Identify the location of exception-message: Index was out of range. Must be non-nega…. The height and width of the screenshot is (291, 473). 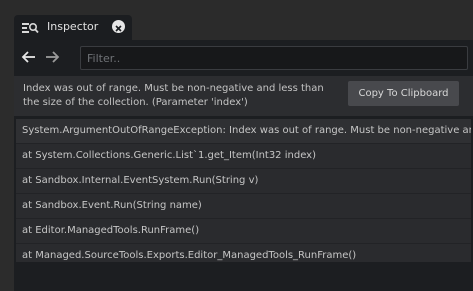
(173, 95).